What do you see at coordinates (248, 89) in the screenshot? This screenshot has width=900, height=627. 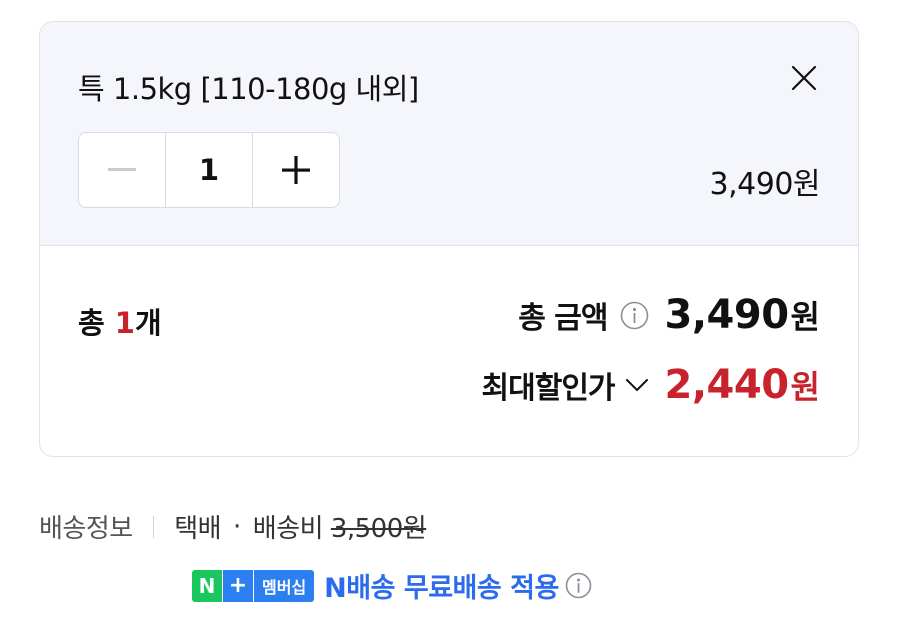 I see `option-title: 특 1.5kg [110-180g 내외]` at bounding box center [248, 89].